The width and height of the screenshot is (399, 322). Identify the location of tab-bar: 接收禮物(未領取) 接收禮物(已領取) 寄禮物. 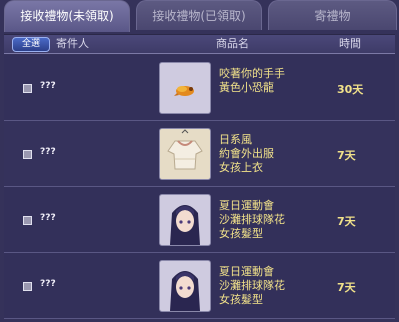
(199, 16).